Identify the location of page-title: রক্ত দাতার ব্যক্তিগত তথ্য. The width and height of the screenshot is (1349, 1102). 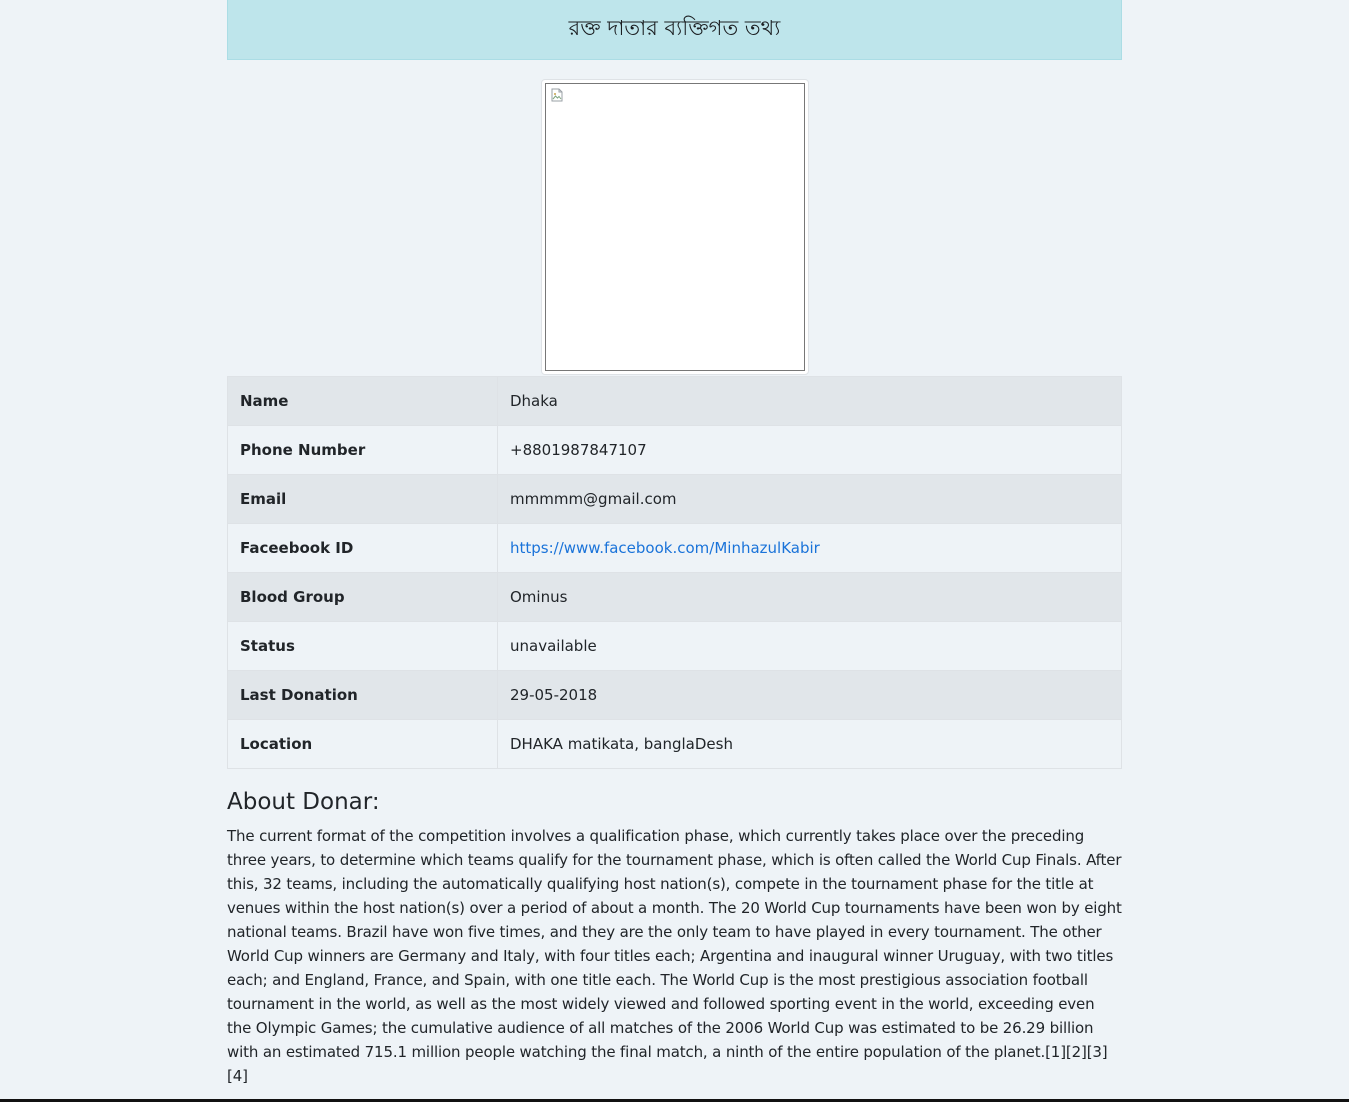
(674, 28).